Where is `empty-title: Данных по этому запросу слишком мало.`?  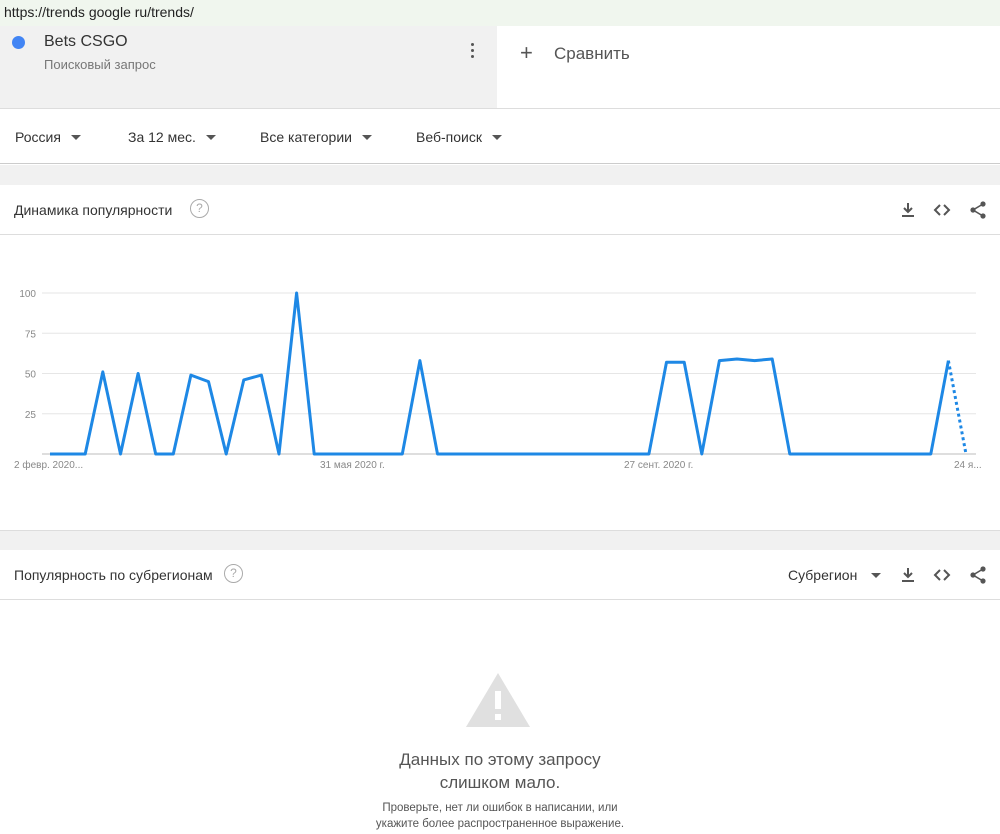
empty-title: Данных по этому запросу слишком мало. is located at coordinates (500, 771).